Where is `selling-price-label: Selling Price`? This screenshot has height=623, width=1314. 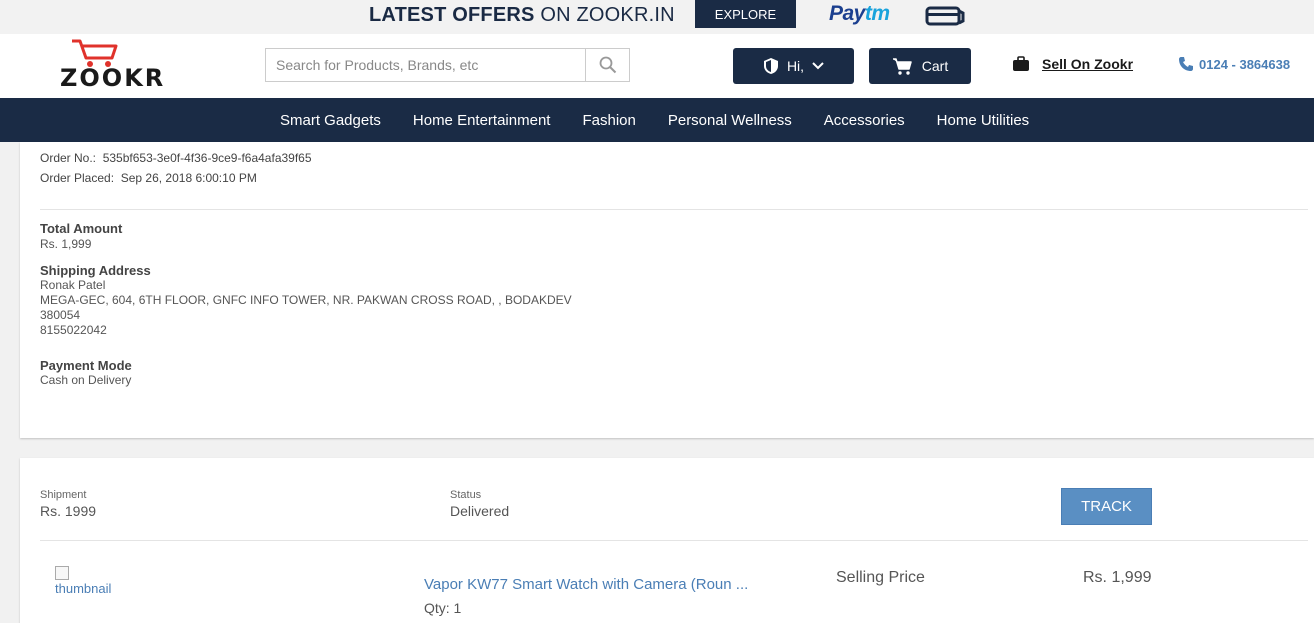
selling-price-label: Selling Price is located at coordinates (880, 577).